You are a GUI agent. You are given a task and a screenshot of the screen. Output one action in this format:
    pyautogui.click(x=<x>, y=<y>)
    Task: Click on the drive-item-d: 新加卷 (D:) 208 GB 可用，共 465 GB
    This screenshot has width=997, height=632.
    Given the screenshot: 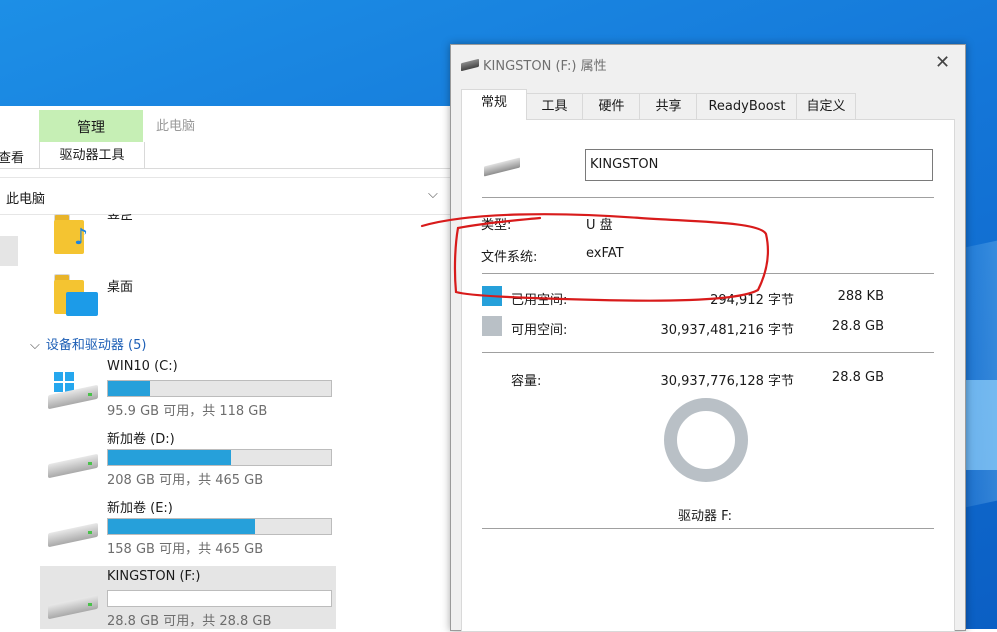 What is the action you would take?
    pyautogui.click(x=188, y=459)
    